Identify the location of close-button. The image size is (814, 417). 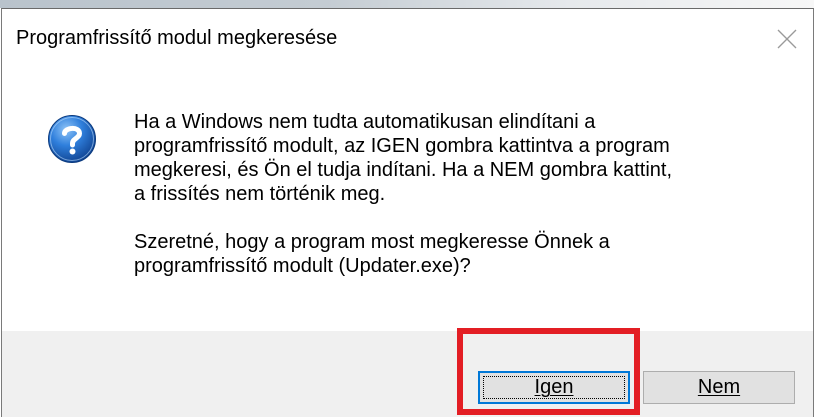
(787, 39).